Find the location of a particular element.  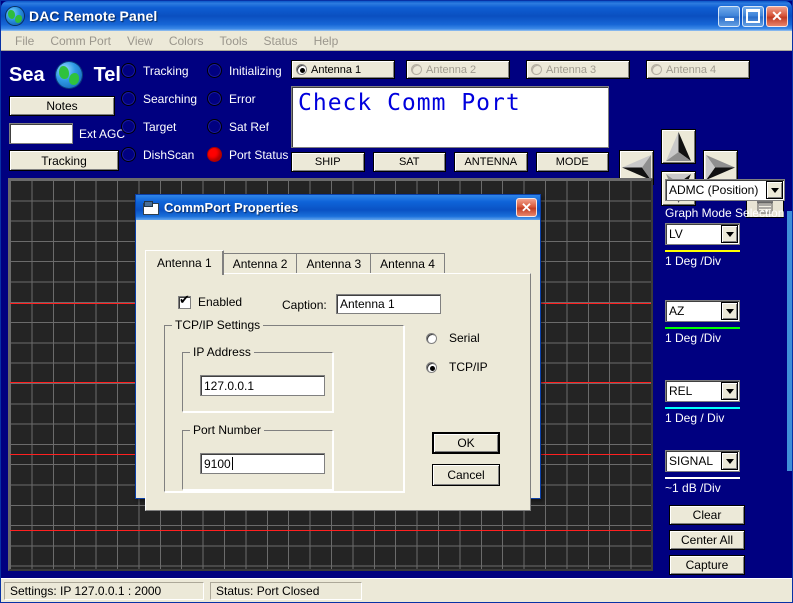

caption-label: Caption: is located at coordinates (304, 305).